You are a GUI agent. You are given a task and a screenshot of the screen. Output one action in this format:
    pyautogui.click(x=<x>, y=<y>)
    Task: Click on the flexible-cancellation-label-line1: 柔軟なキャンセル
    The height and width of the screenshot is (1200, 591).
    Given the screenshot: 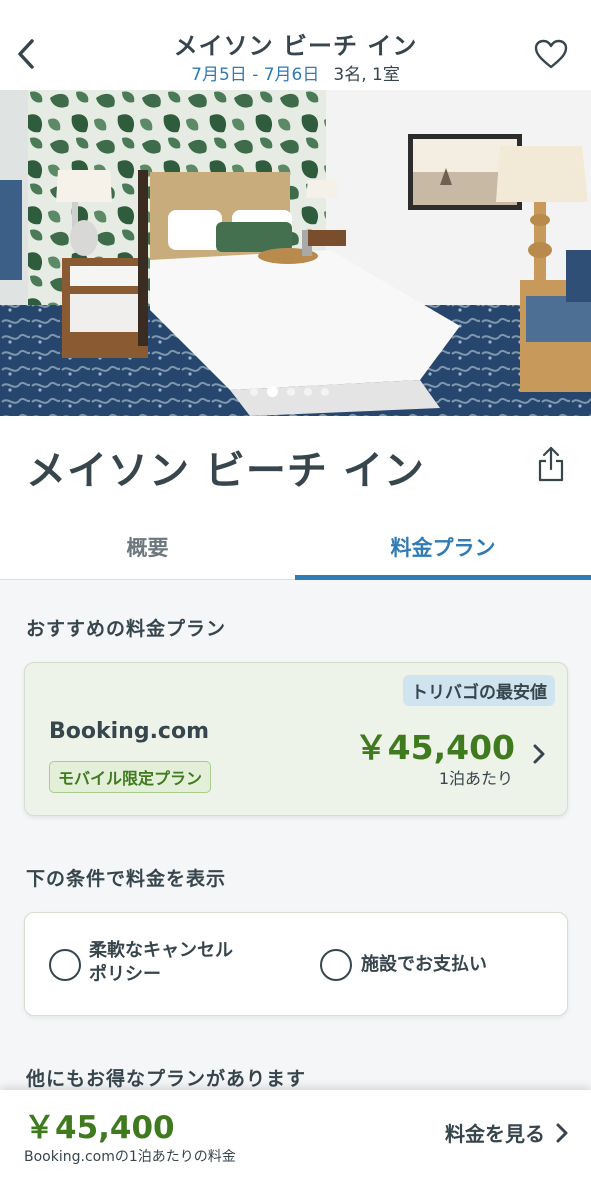 What is the action you would take?
    pyautogui.click(x=161, y=950)
    